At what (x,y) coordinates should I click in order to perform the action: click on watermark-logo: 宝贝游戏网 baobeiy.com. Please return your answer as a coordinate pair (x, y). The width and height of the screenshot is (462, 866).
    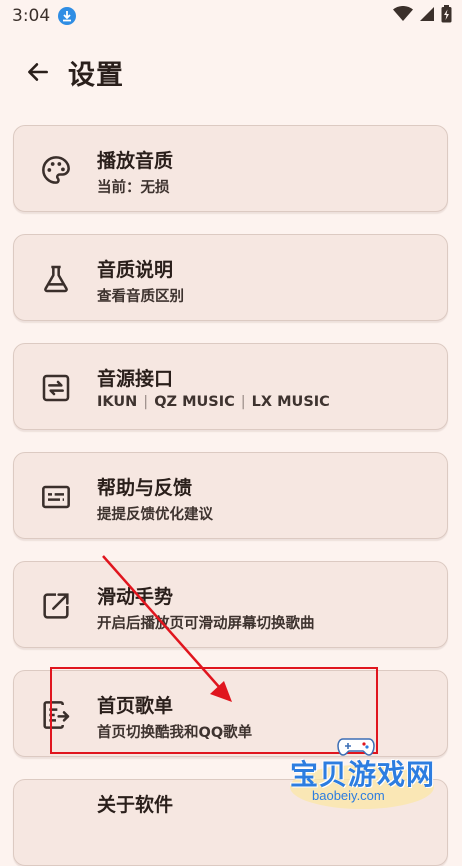
    Looking at the image, I should click on (367, 775).